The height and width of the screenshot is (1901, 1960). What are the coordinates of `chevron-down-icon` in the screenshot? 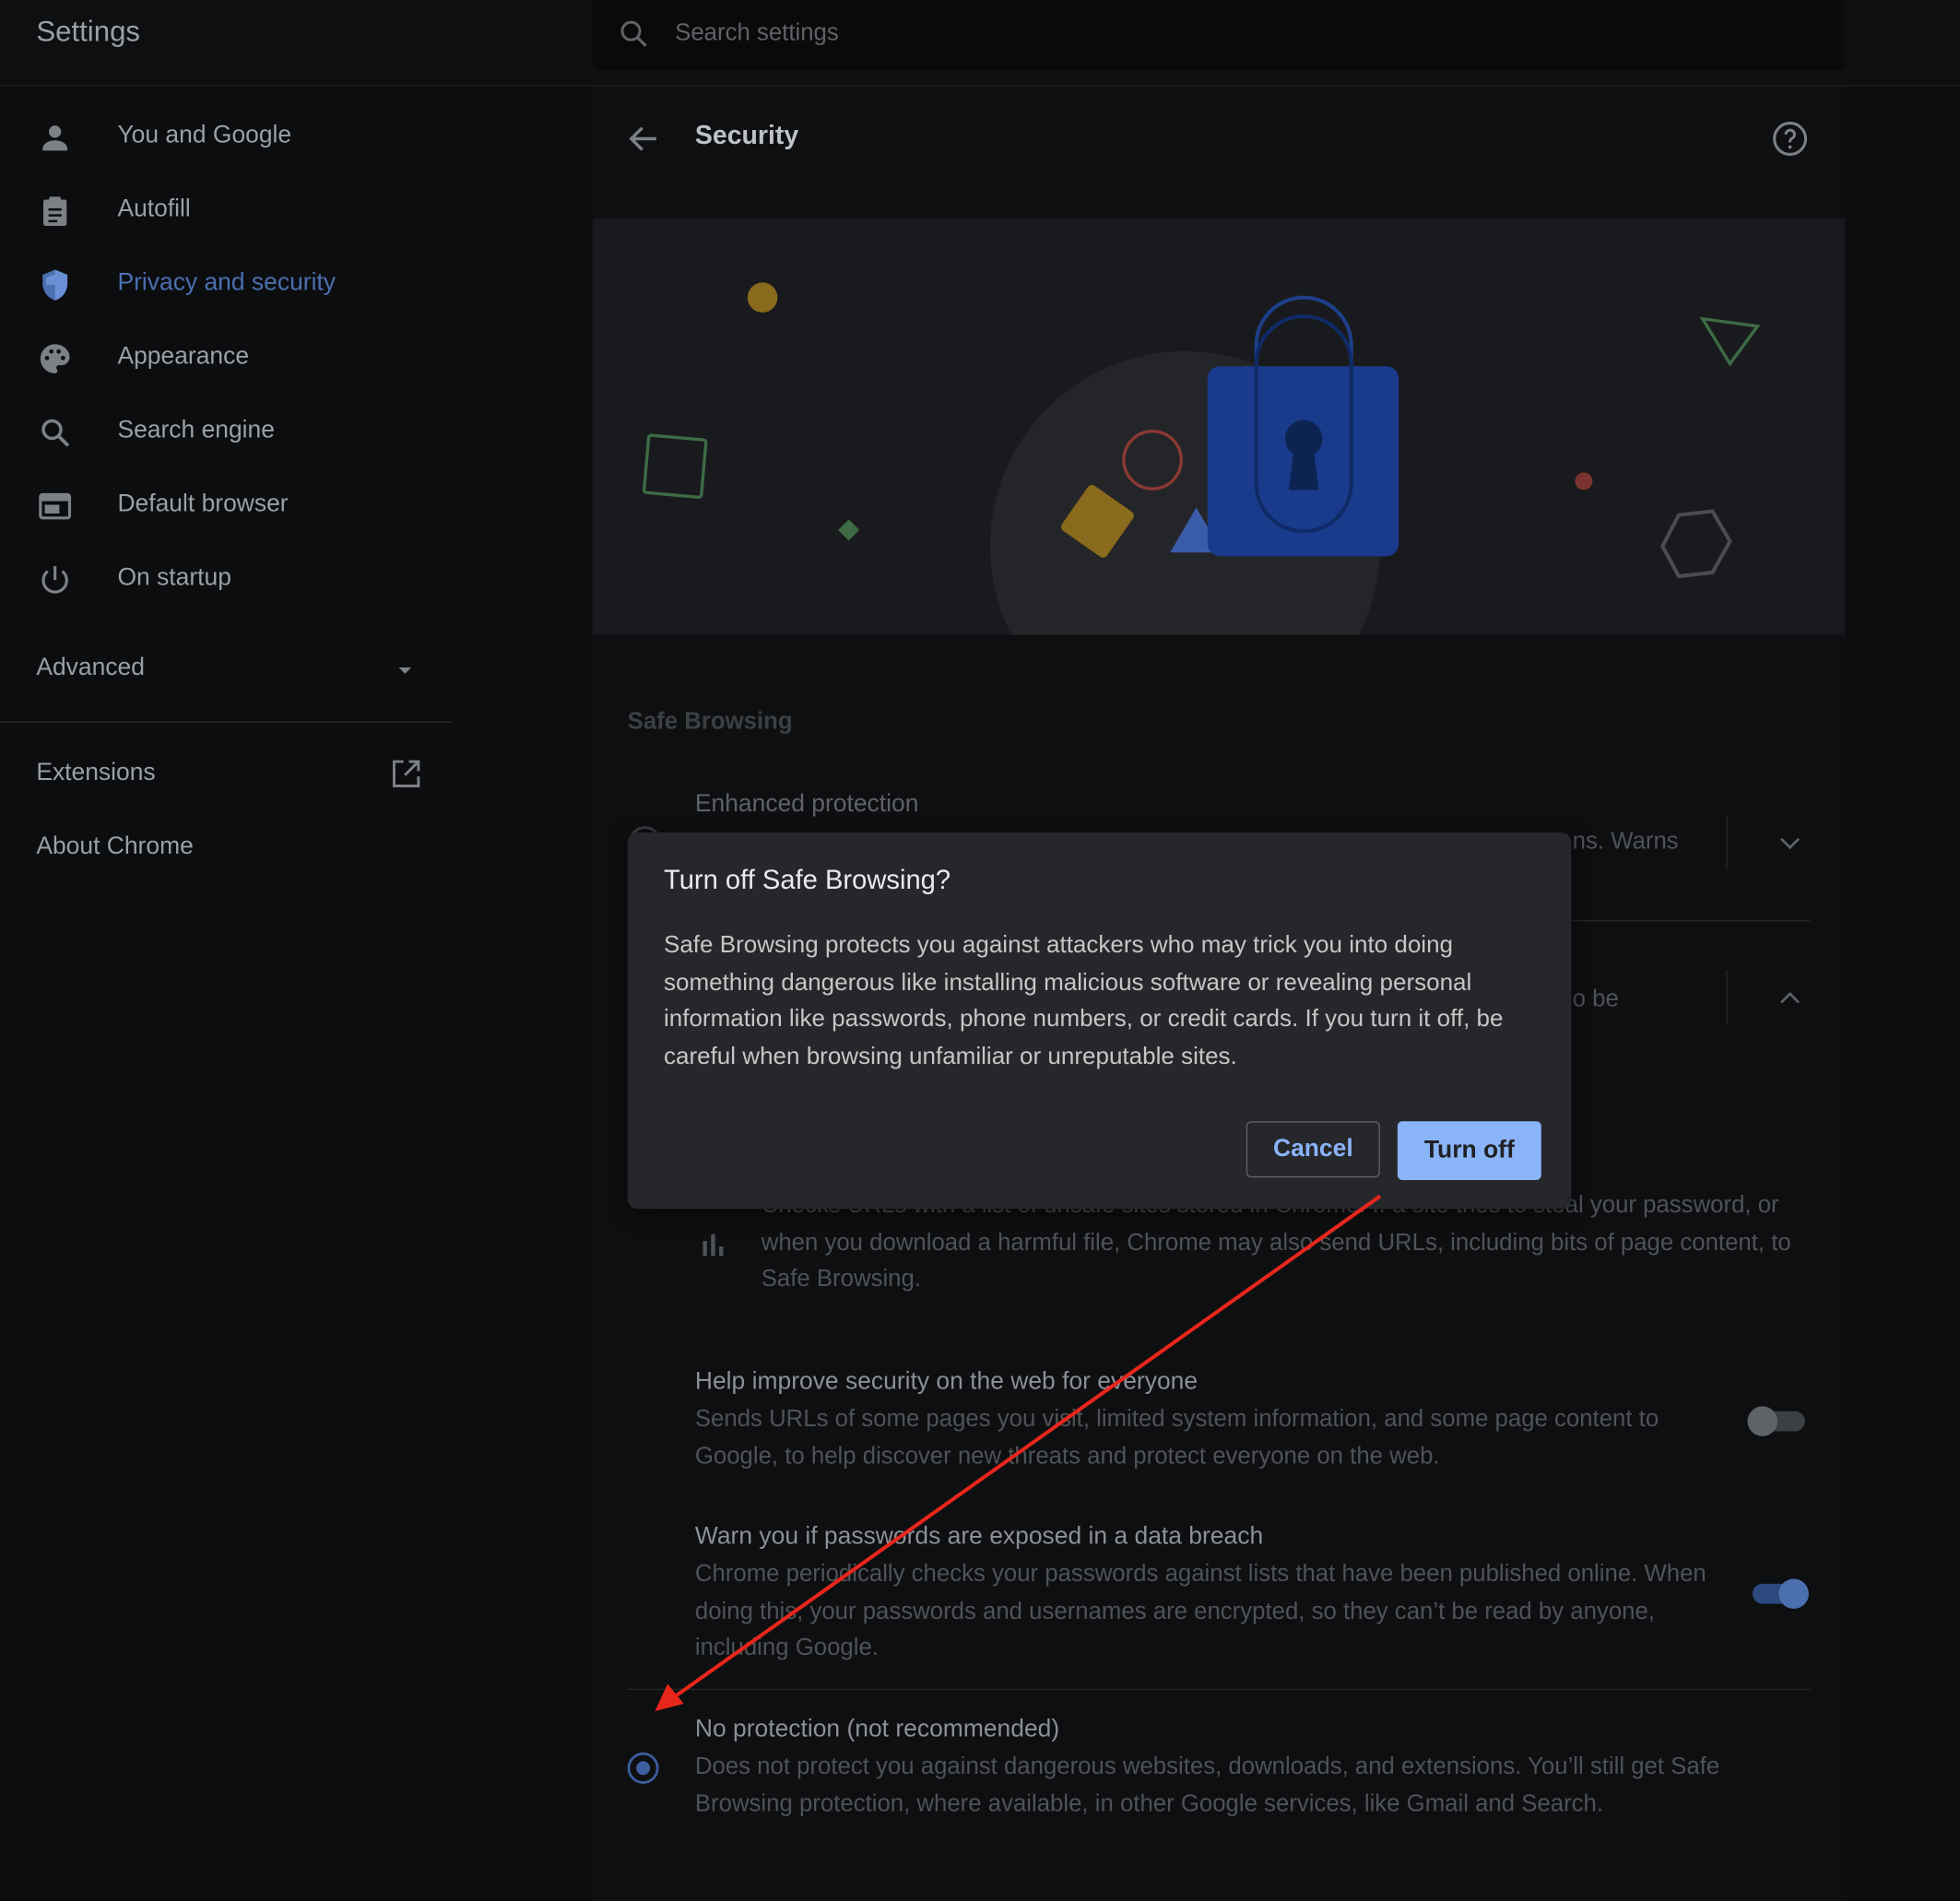 It's located at (1790, 843).